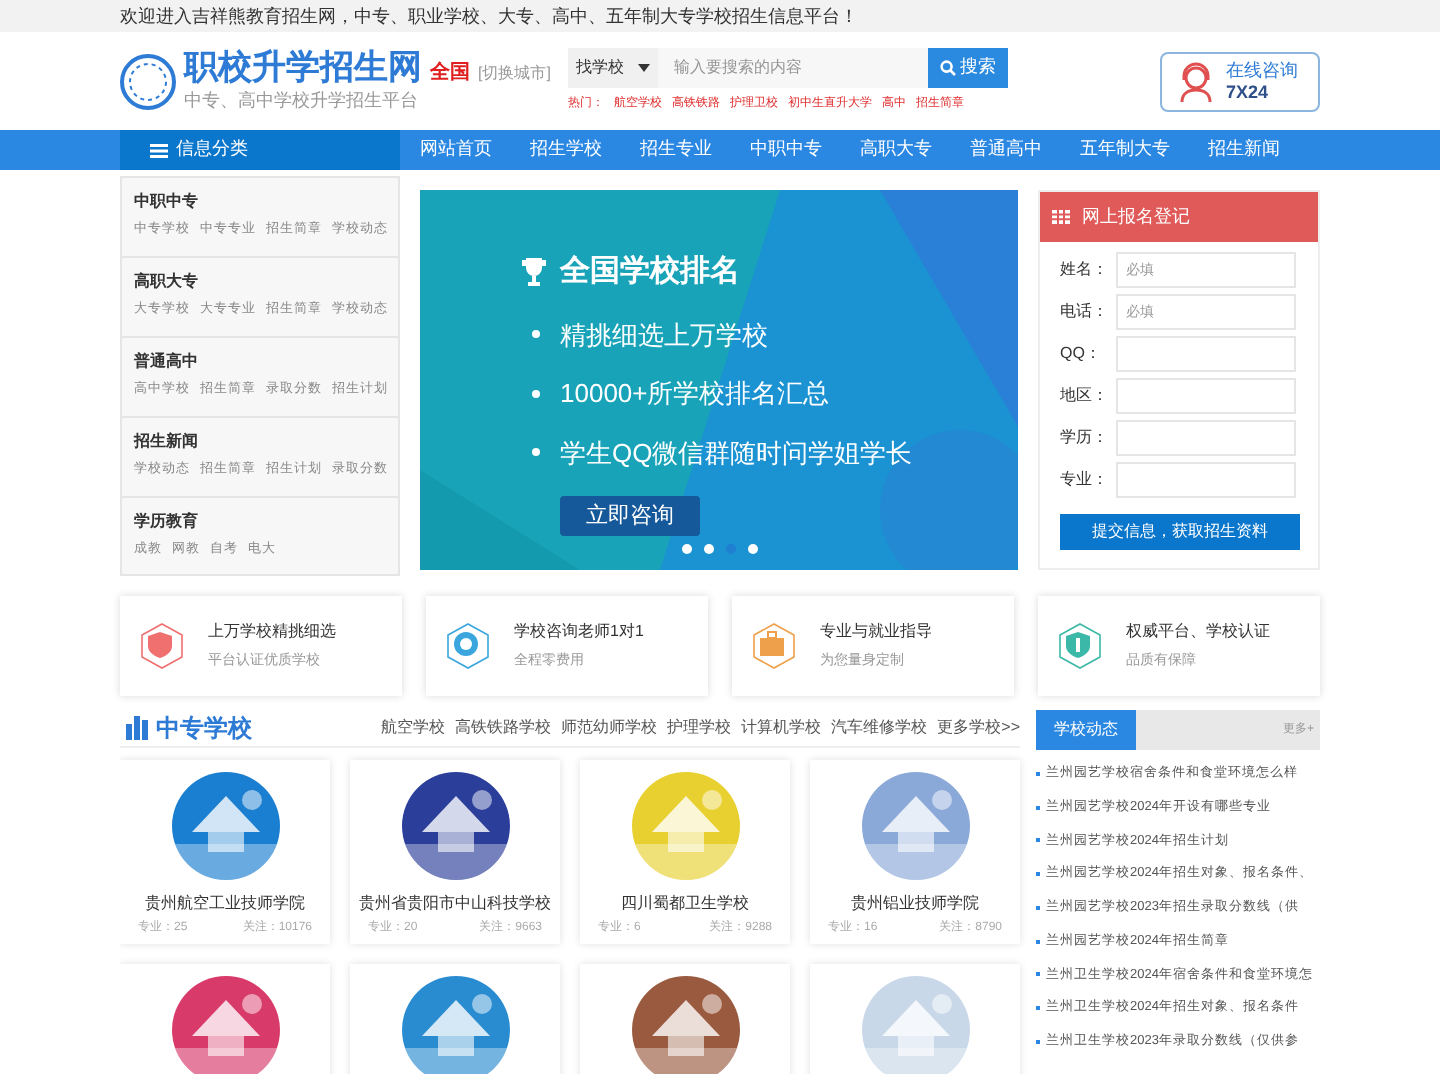  What do you see at coordinates (566, 150) in the screenshot?
I see `nav-link: 招生学校` at bounding box center [566, 150].